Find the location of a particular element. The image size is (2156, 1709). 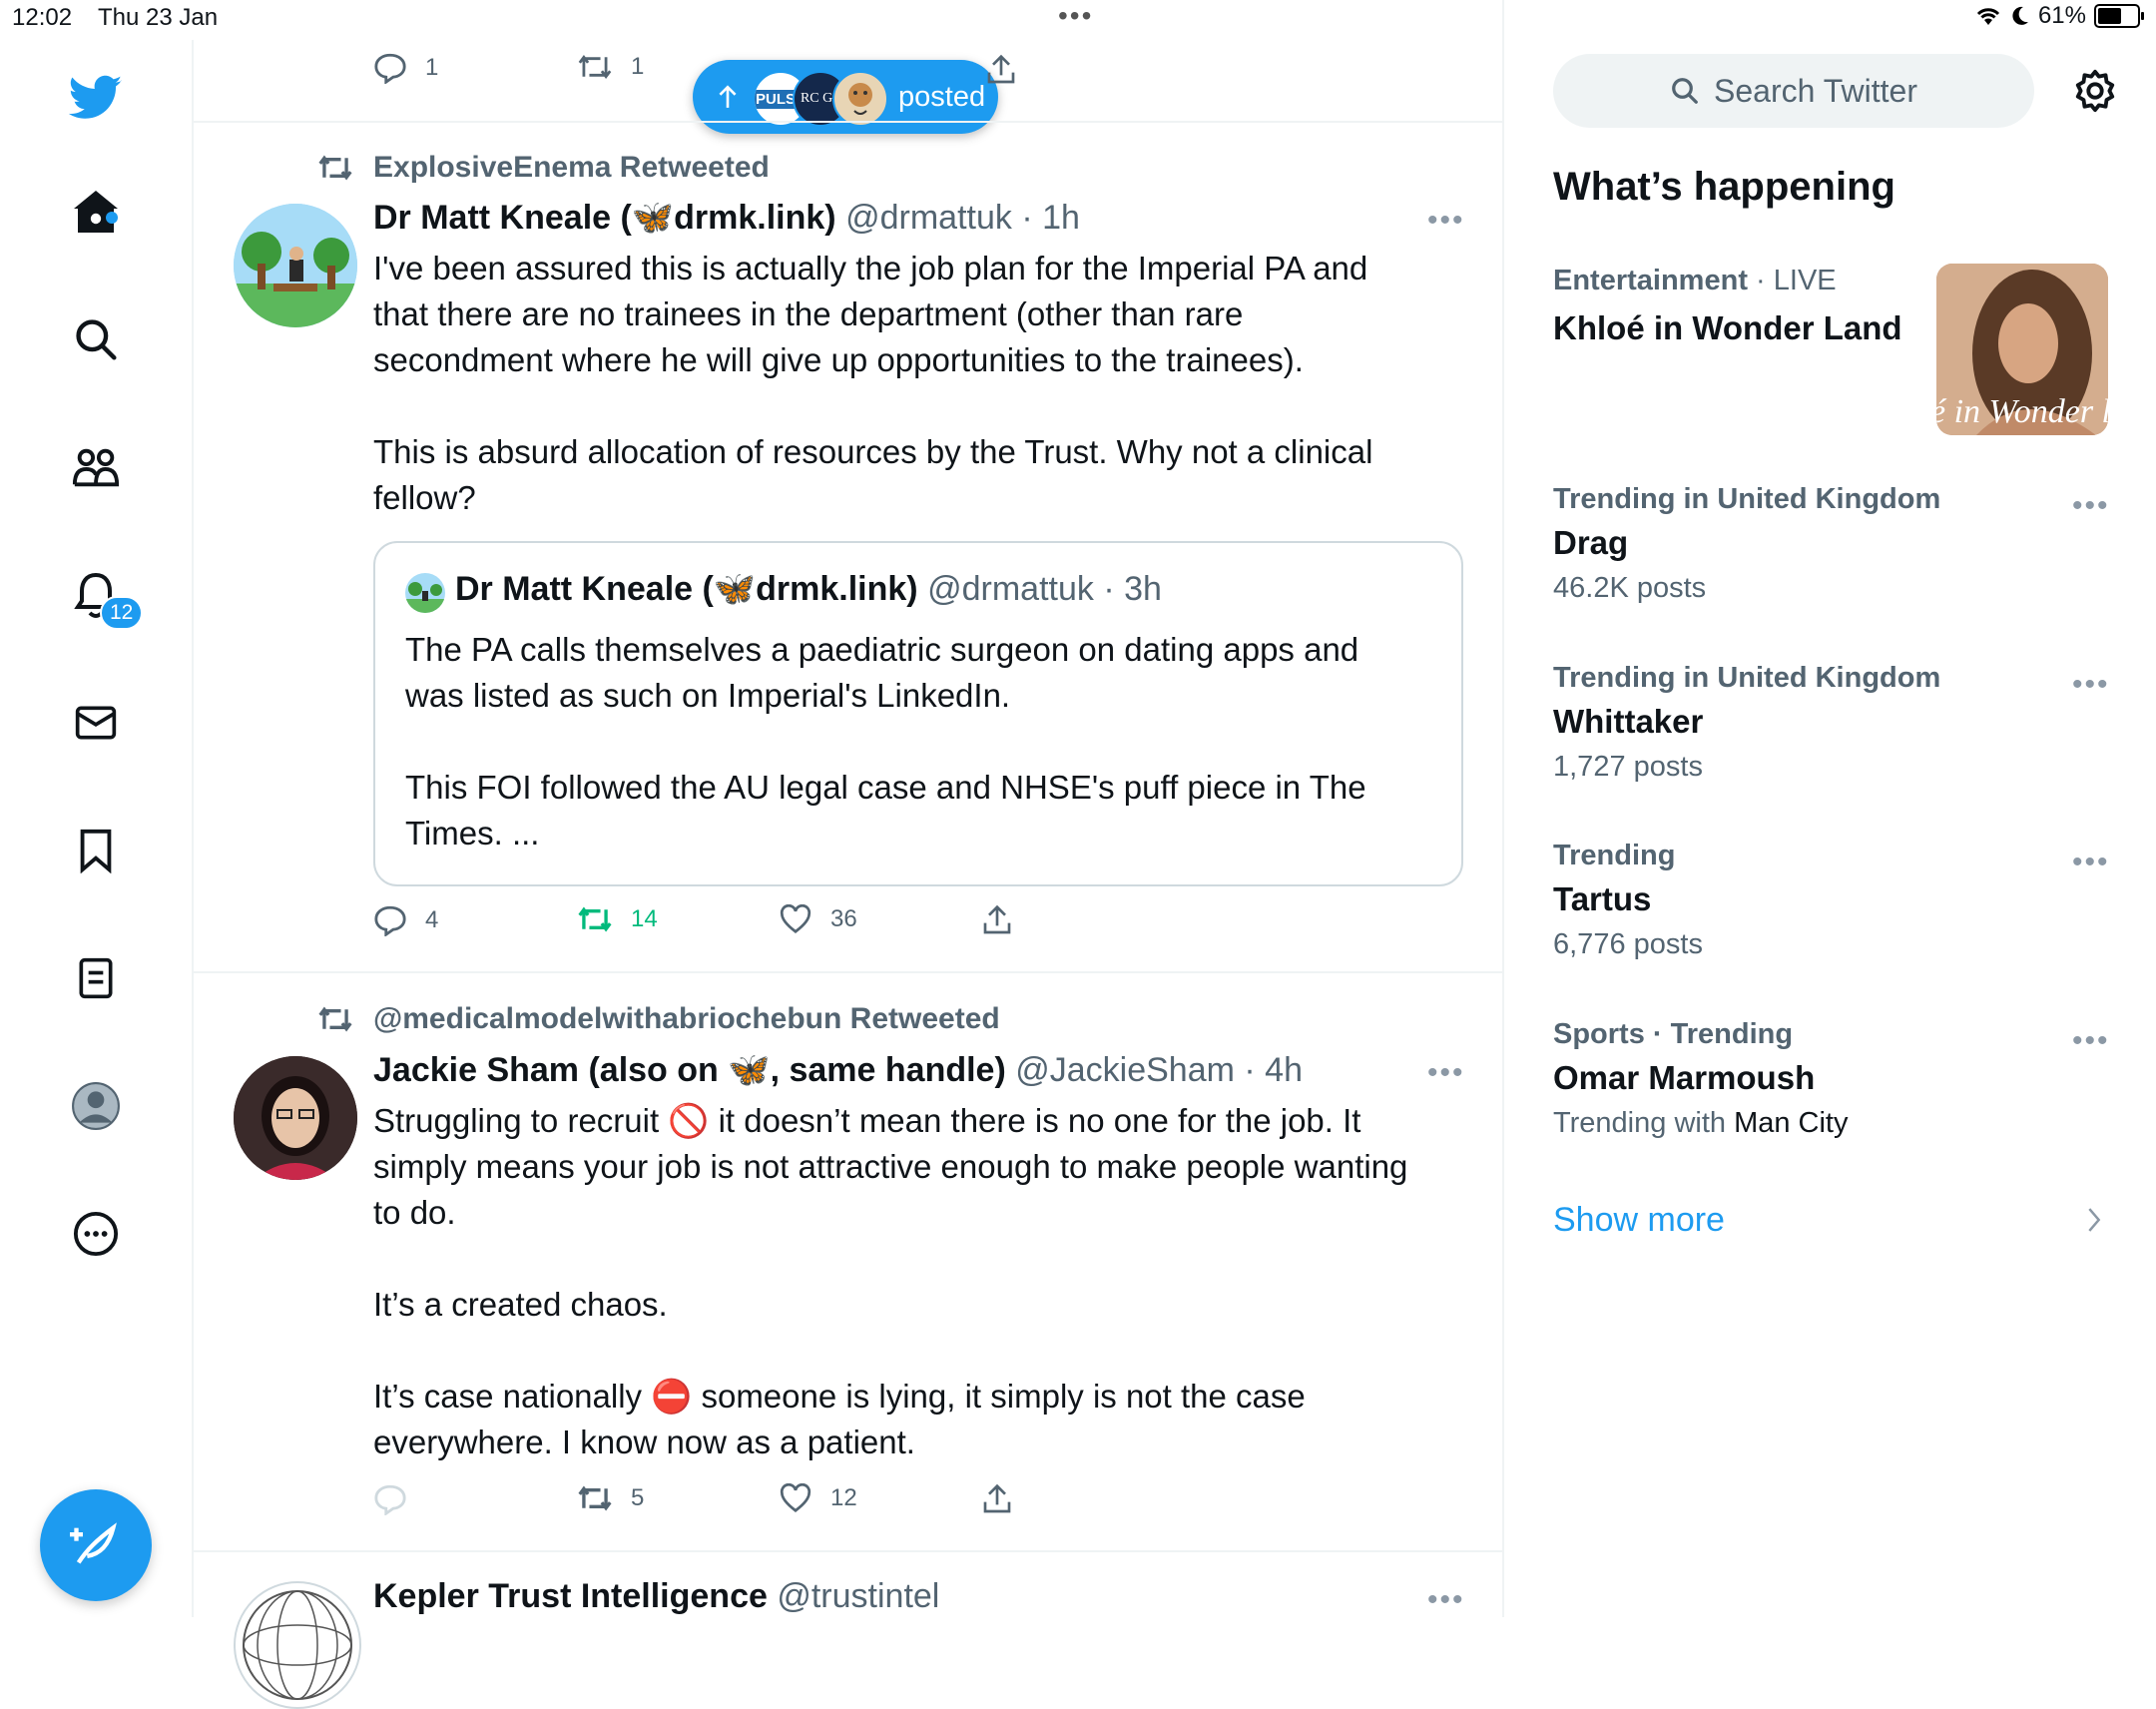

compose-tweet-button is located at coordinates (96, 1545).